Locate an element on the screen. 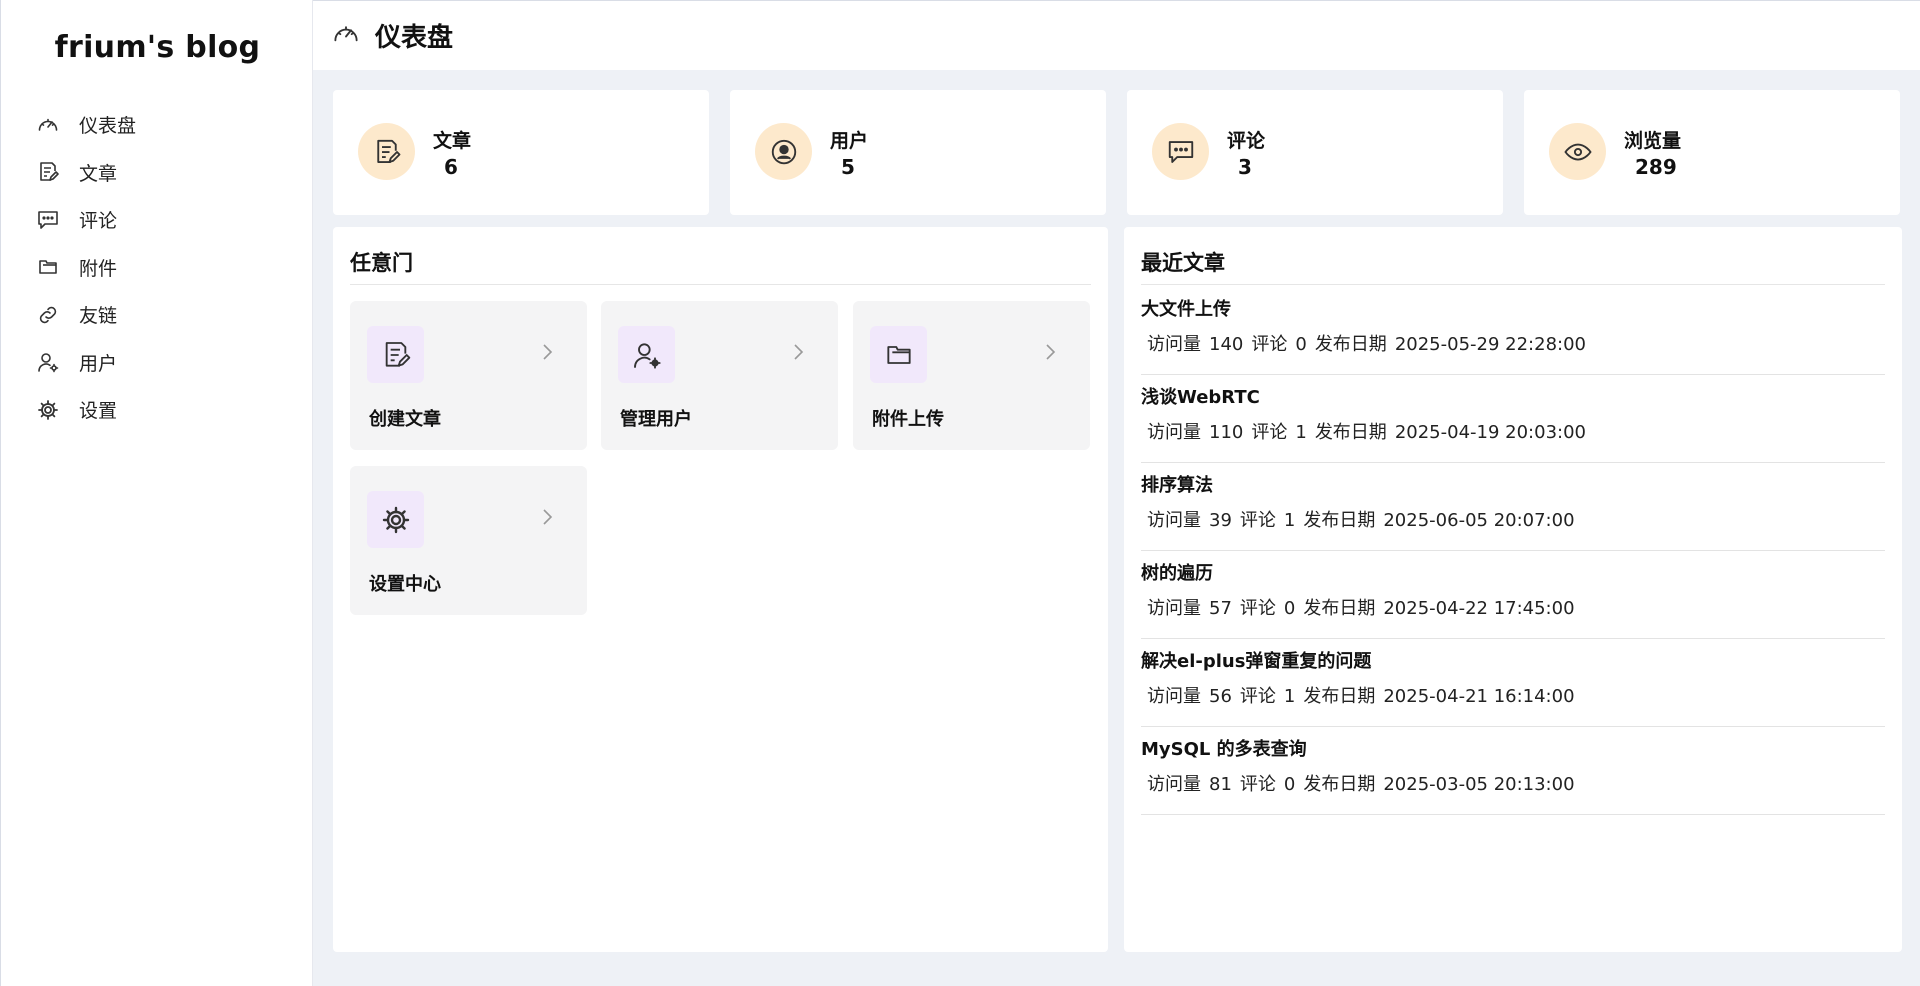 The image size is (1920, 986). stat-card-views: 浏览量 289 is located at coordinates (1712, 152).